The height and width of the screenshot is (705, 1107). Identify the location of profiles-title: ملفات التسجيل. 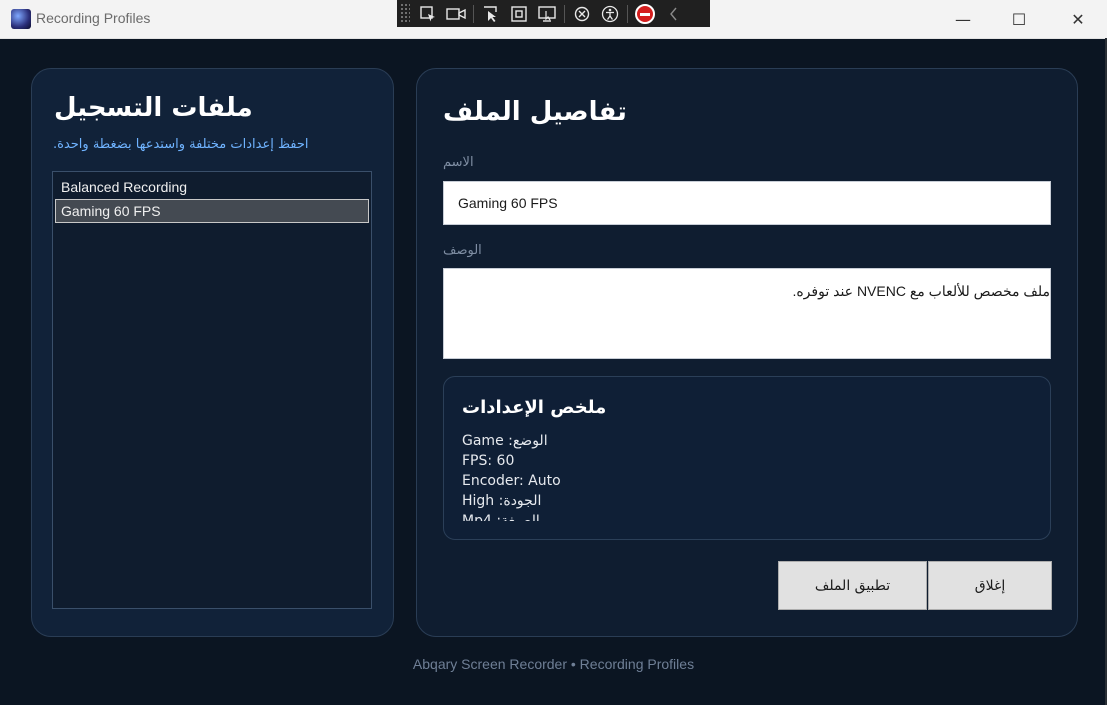
(153, 108).